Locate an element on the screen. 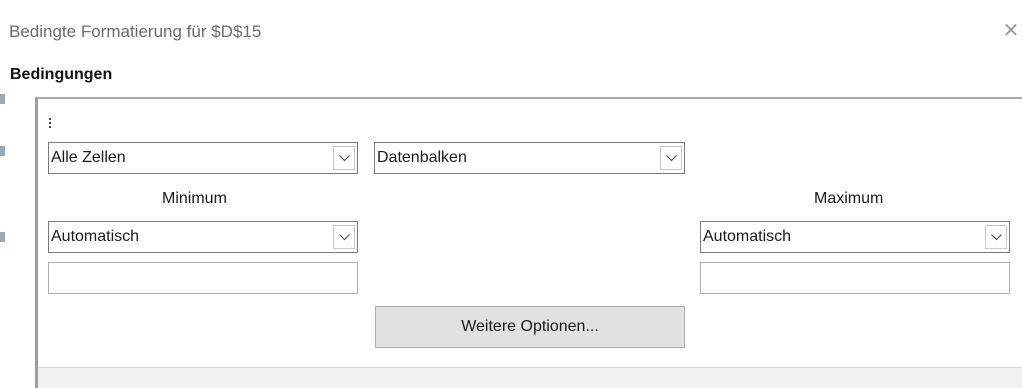  minimum-value-input is located at coordinates (203, 278).